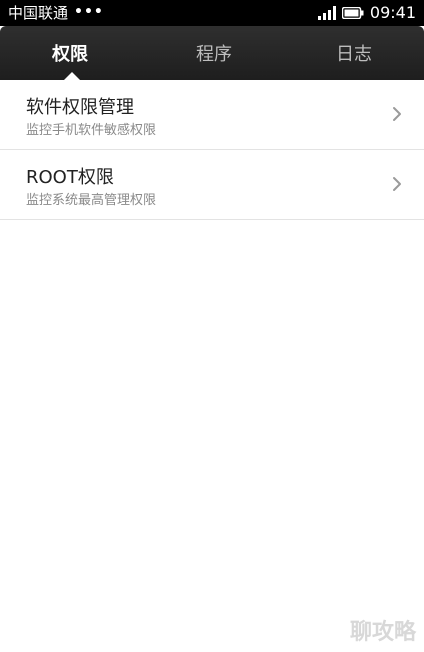 Image resolution: width=424 pixels, height=652 pixels. Describe the element at coordinates (89, 12) in the screenshot. I see `notification-dots: •••` at that location.